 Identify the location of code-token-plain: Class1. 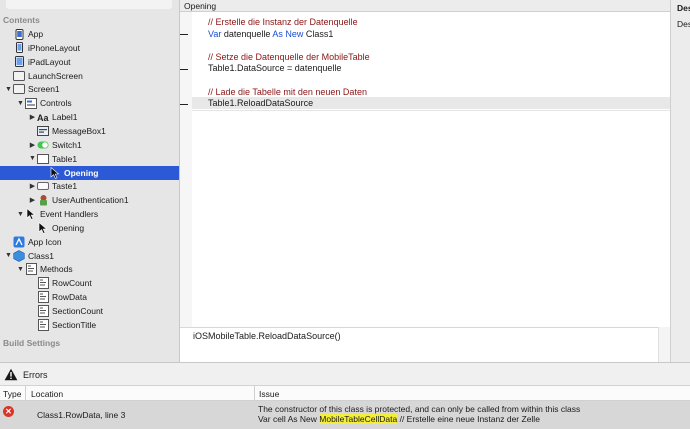
(318, 33).